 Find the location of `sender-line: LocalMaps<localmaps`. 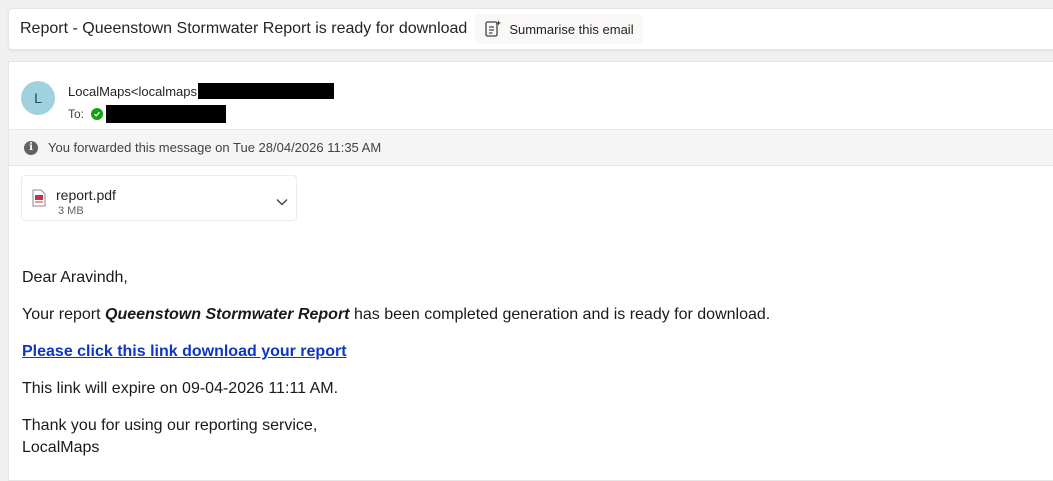

sender-line: LocalMaps<localmaps is located at coordinates (201, 91).